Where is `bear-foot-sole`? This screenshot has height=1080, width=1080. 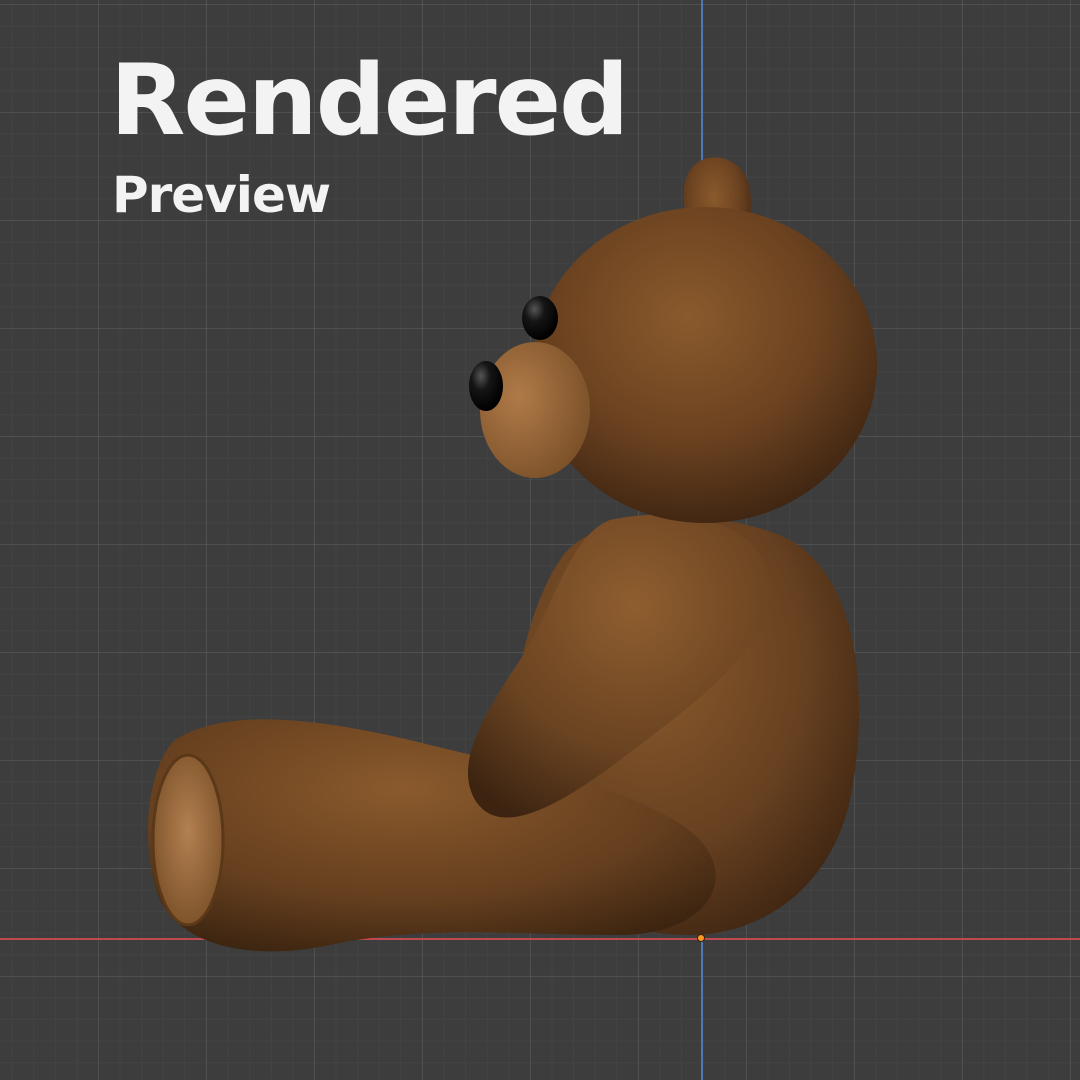
bear-foot-sole is located at coordinates (188, 840).